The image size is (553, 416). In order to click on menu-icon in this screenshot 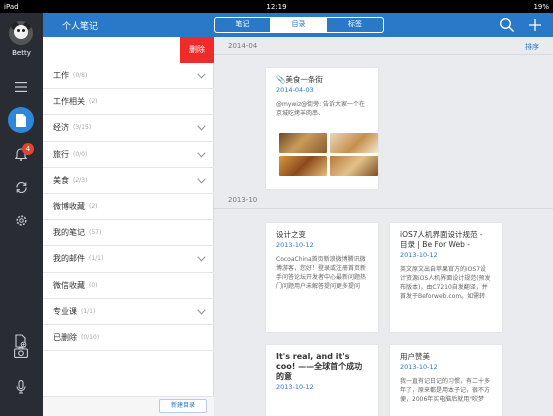, I will do `click(21, 87)`.